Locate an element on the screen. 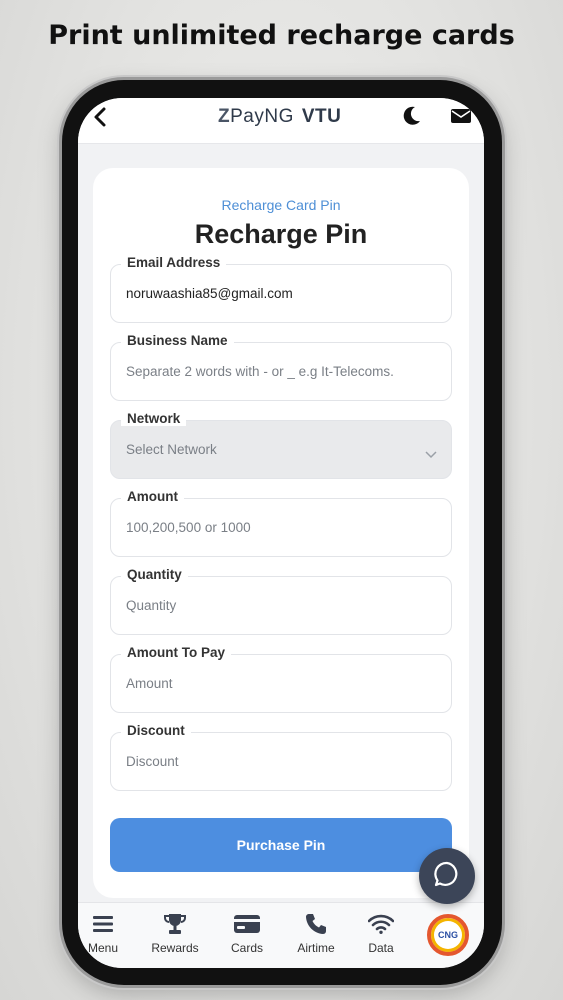 This screenshot has height=1000, width=563. purchase-pin-button: Purchase Pin is located at coordinates (281, 845).